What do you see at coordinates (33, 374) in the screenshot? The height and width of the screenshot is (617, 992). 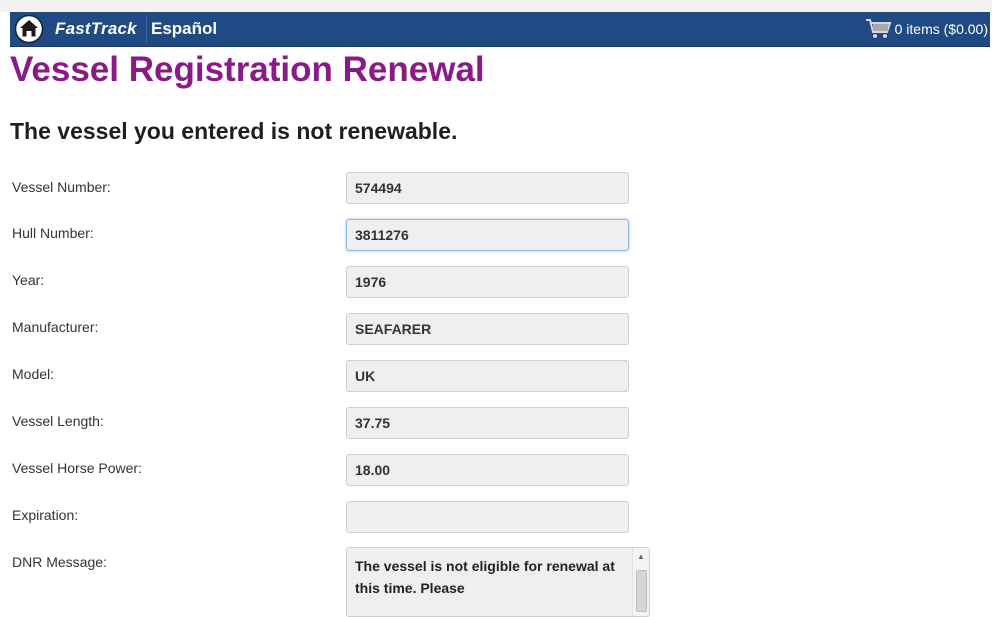 I see `model-label: Model:` at bounding box center [33, 374].